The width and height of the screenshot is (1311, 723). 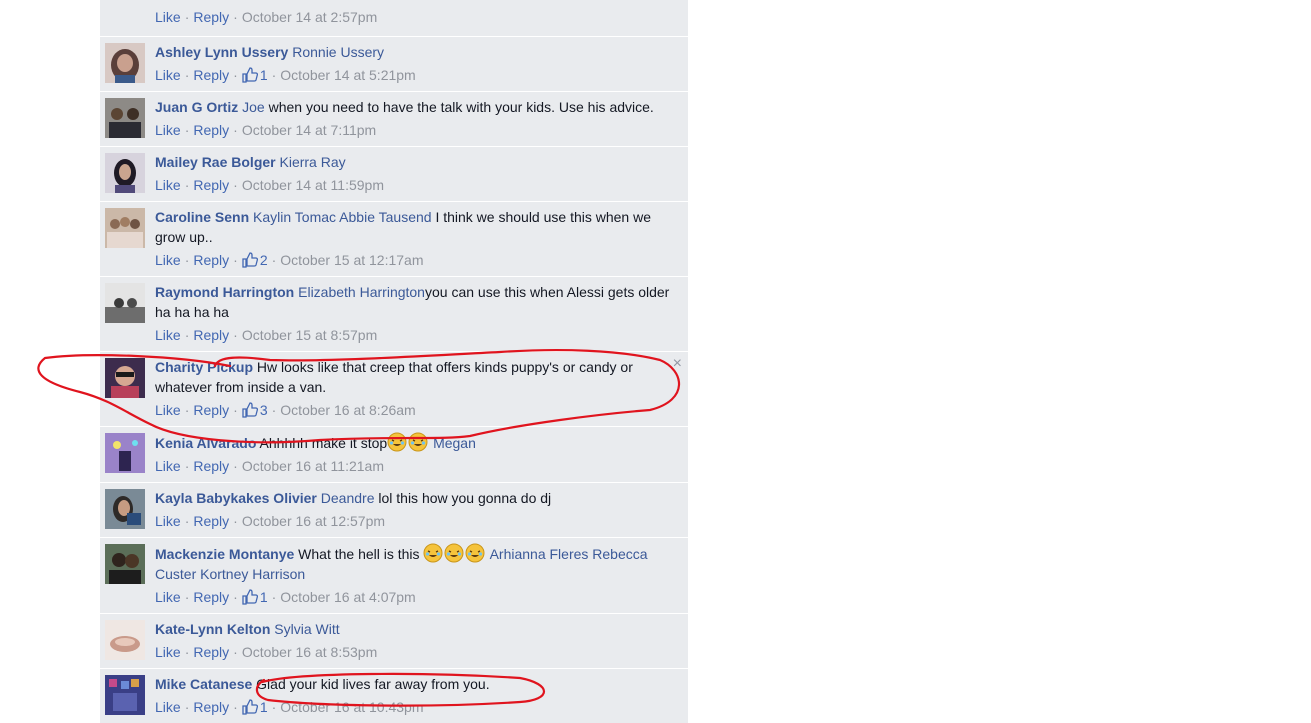 What do you see at coordinates (417, 410) in the screenshot?
I see `comment-actions: Like · Reply · 3 · October 16 at 8:26am` at bounding box center [417, 410].